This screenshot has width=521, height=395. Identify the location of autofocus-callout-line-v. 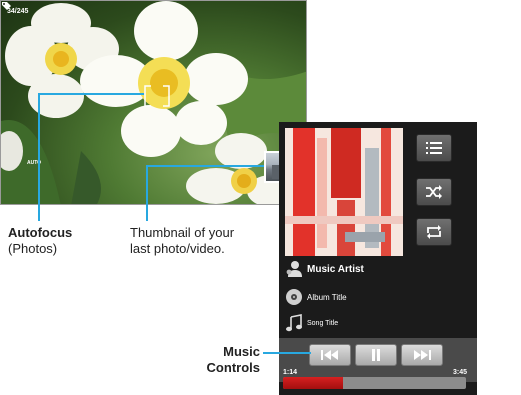
(39, 157).